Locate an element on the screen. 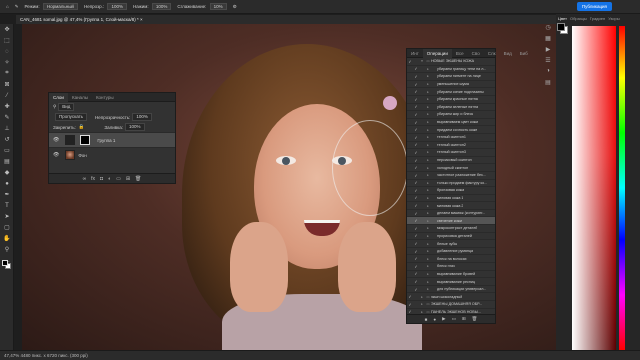  action-item: ✓ ▸ убираем жир и блеск is located at coordinates (451, 115).